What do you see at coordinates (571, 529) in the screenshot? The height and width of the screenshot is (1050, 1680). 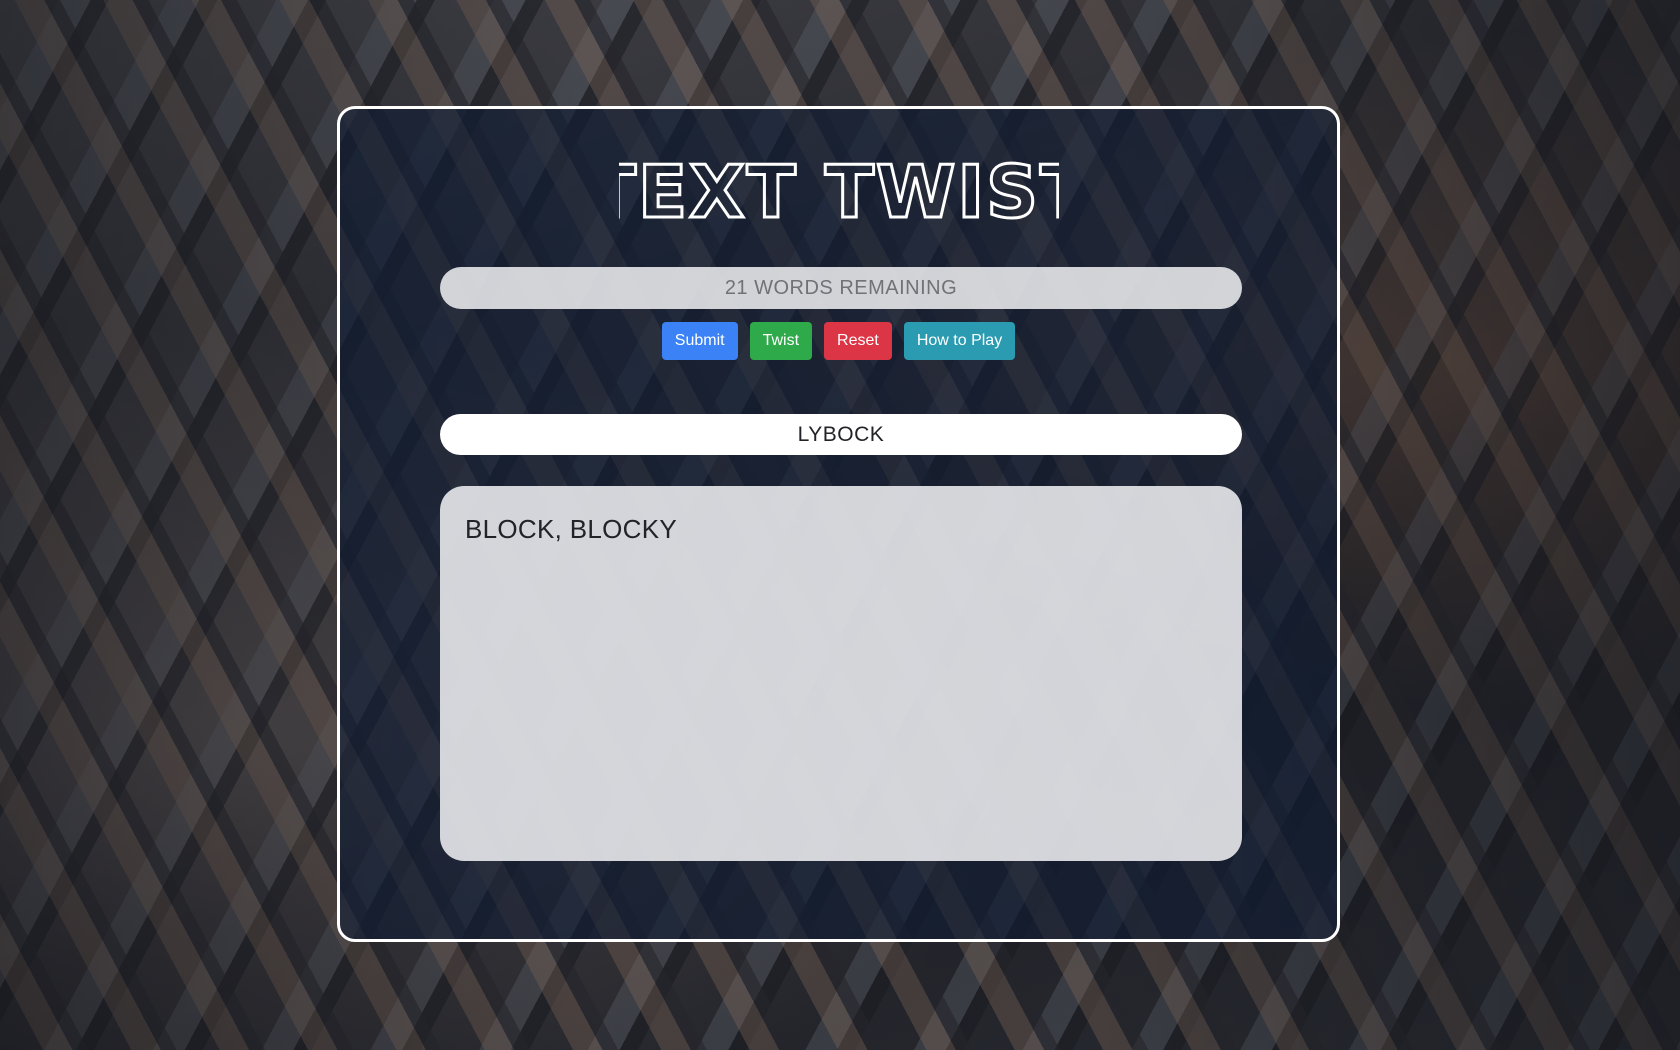 I see `found-words-list: BLOCK, BLOCKY` at bounding box center [571, 529].